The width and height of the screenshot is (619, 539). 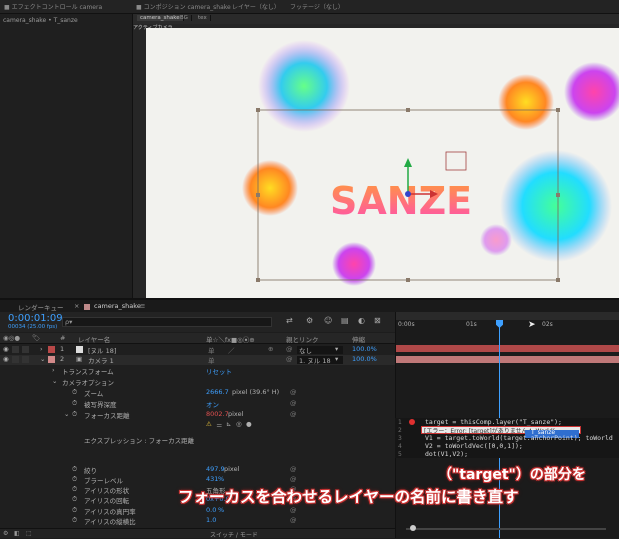 I want to click on dof-value: オン, so click(x=212, y=404).